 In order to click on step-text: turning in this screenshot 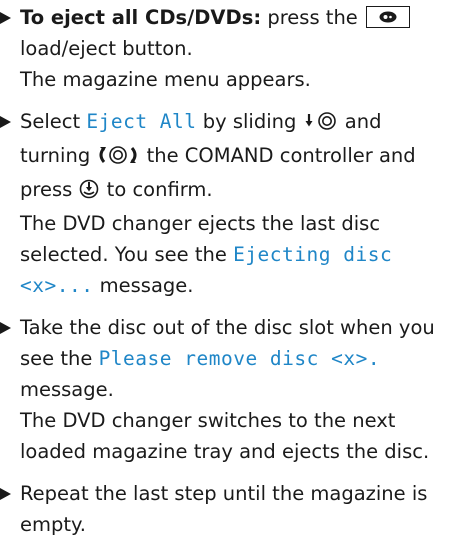, I will do `click(58, 155)`.